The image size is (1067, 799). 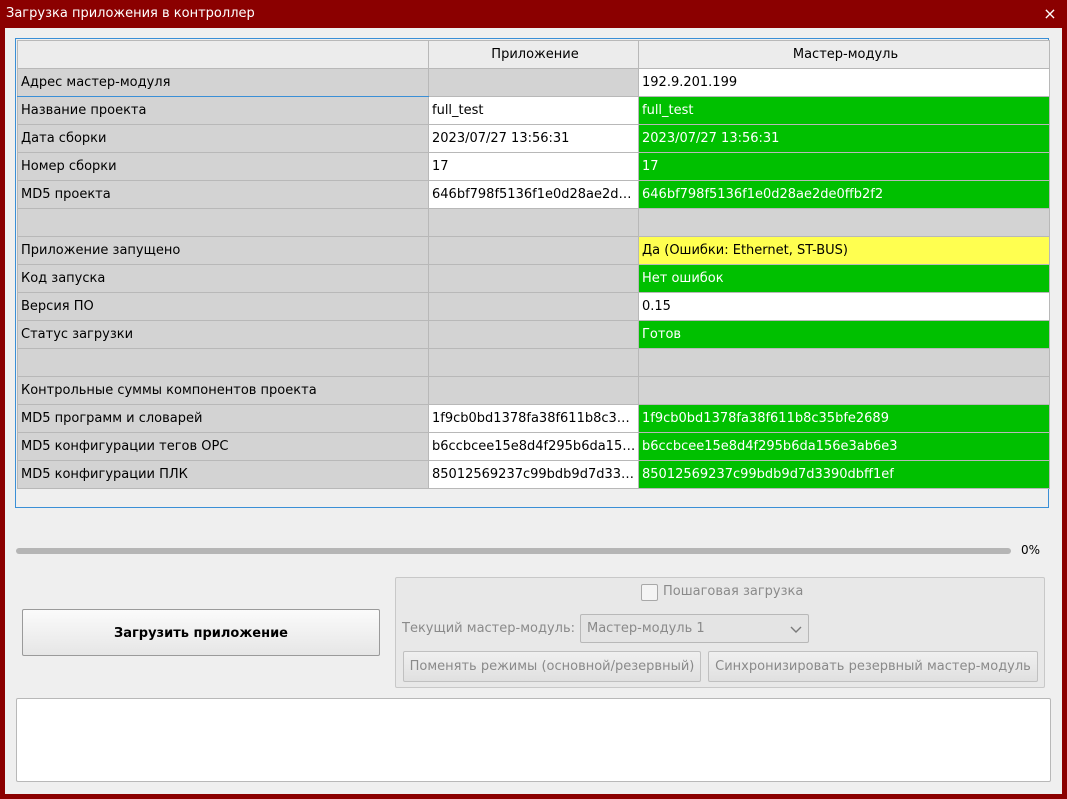 I want to click on master-value: 85012569237c99bdb9d7d3390dbff1ef, so click(x=844, y=474).